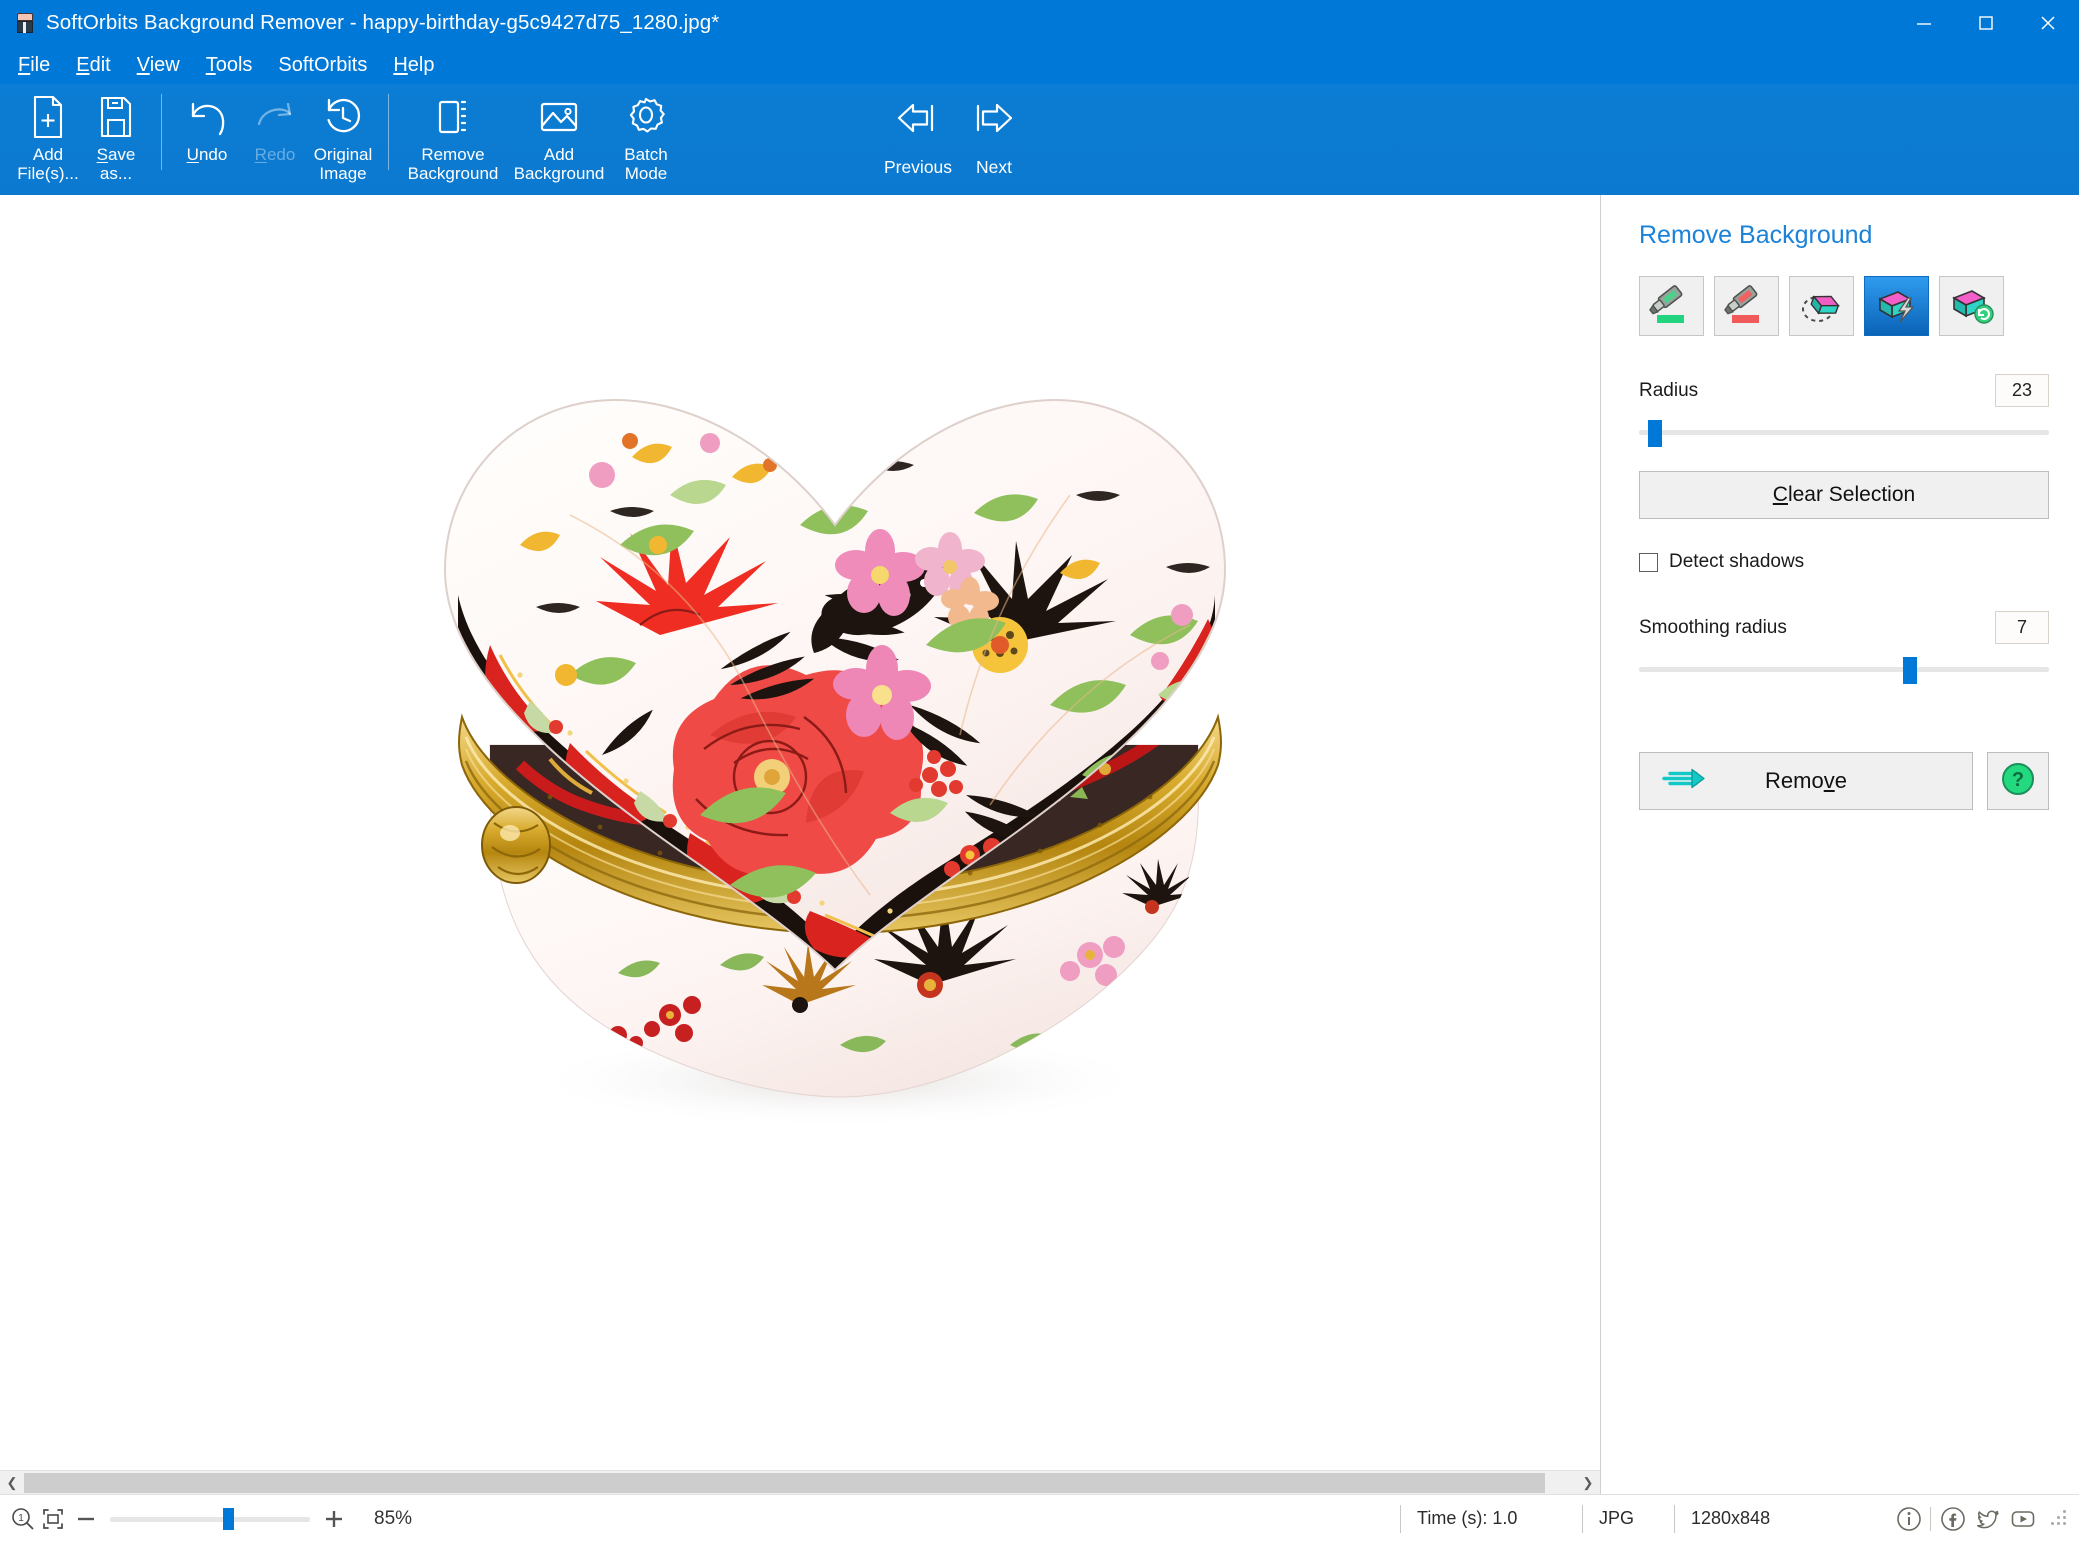 Image resolution: width=2079 pixels, height=1542 pixels. What do you see at coordinates (34, 65) in the screenshot?
I see `menu-item-file: File` at bounding box center [34, 65].